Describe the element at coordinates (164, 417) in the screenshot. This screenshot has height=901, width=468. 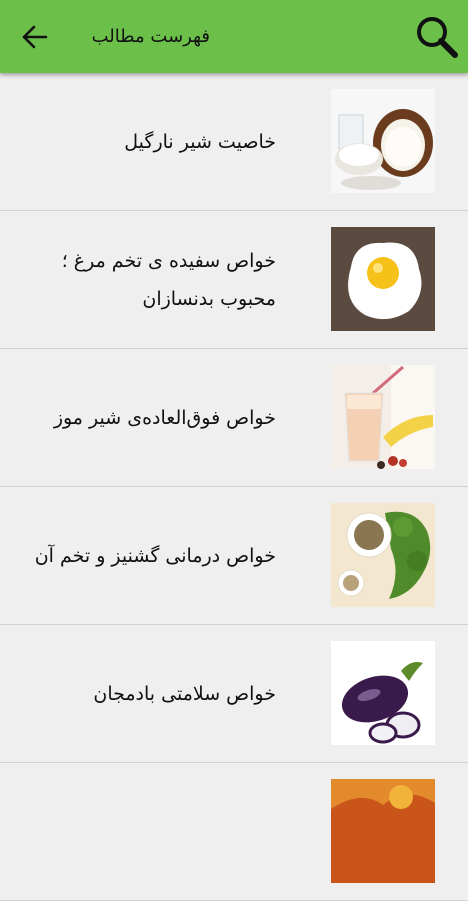
I see `item-title: خواص فوق‌العاده‌ی شیر موز` at that location.